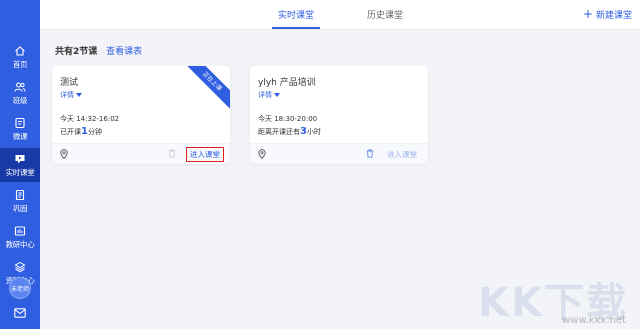  Describe the element at coordinates (20, 313) in the screenshot. I see `mail-icon` at that location.